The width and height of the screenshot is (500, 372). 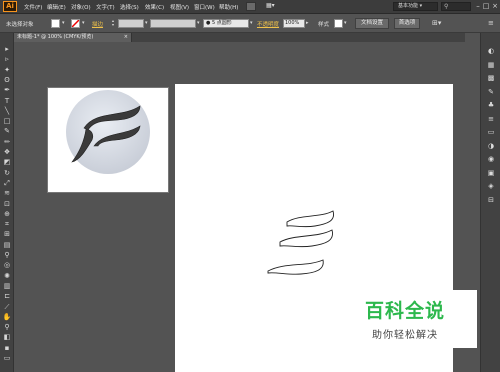 I want to click on color-guide-panel-icon: ▦, so click(x=491, y=65).